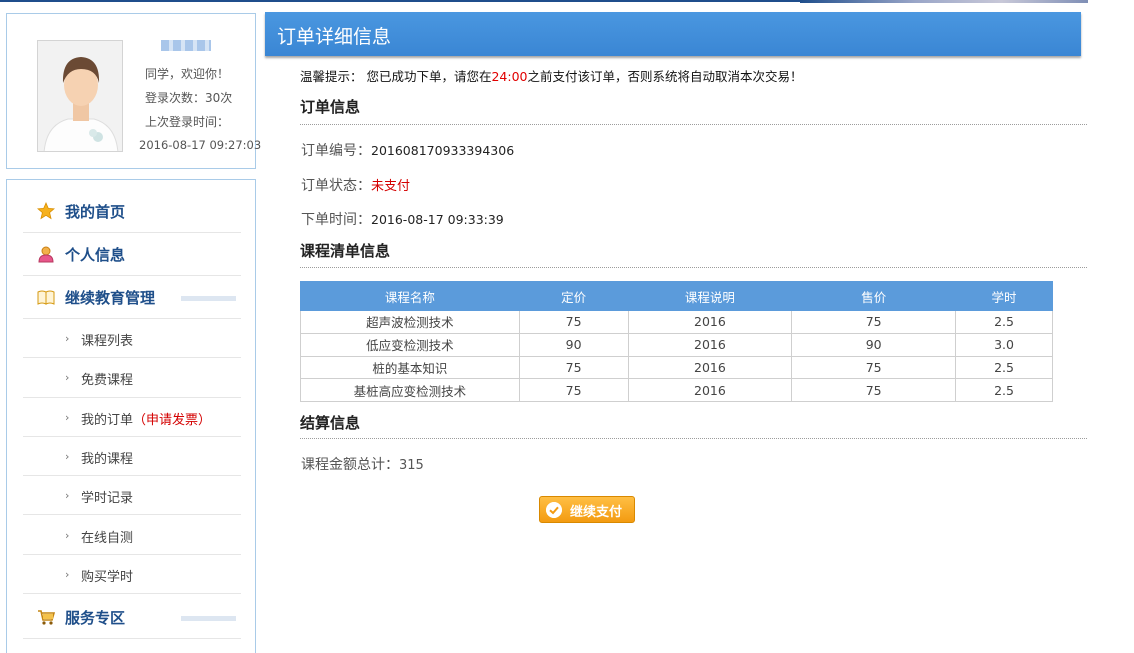  What do you see at coordinates (443, 150) in the screenshot?
I see `order-number-value: 201608170933394306` at bounding box center [443, 150].